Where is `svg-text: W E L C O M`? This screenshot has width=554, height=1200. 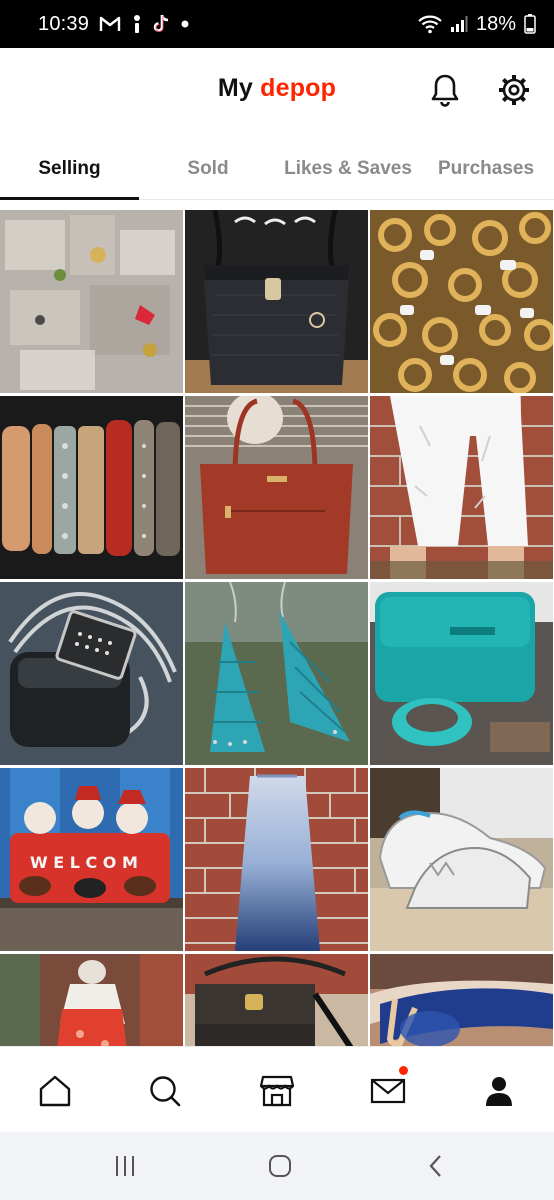
svg-text: W E L C O M is located at coordinates (84, 862).